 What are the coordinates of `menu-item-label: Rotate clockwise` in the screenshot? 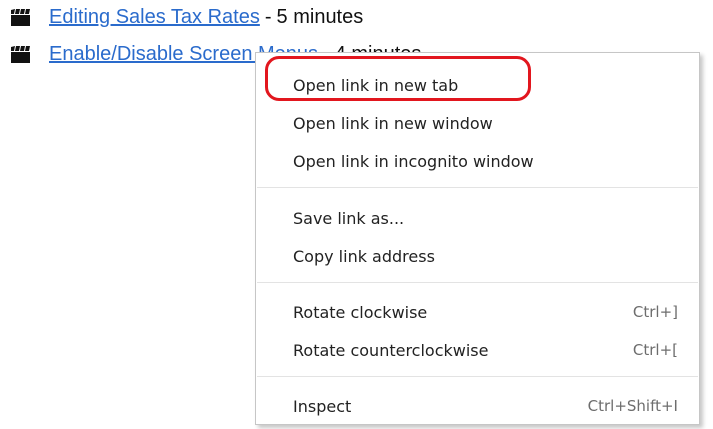 It's located at (360, 312).